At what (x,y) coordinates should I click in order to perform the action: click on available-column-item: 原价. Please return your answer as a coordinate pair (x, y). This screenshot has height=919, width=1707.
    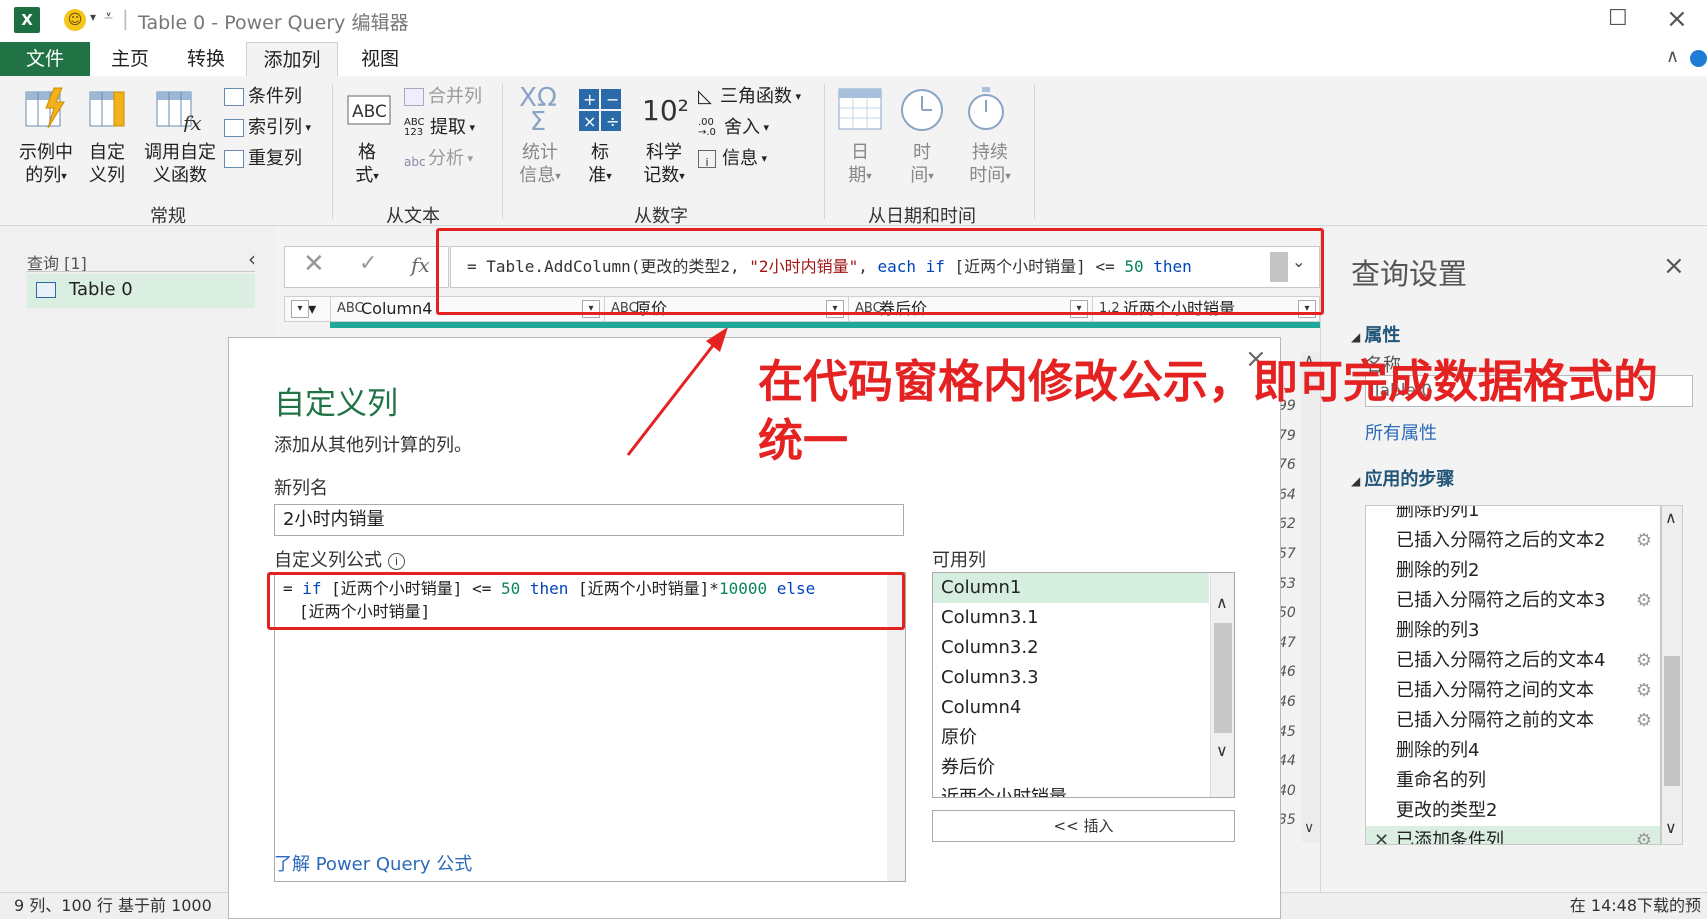
    Looking at the image, I should click on (1071, 738).